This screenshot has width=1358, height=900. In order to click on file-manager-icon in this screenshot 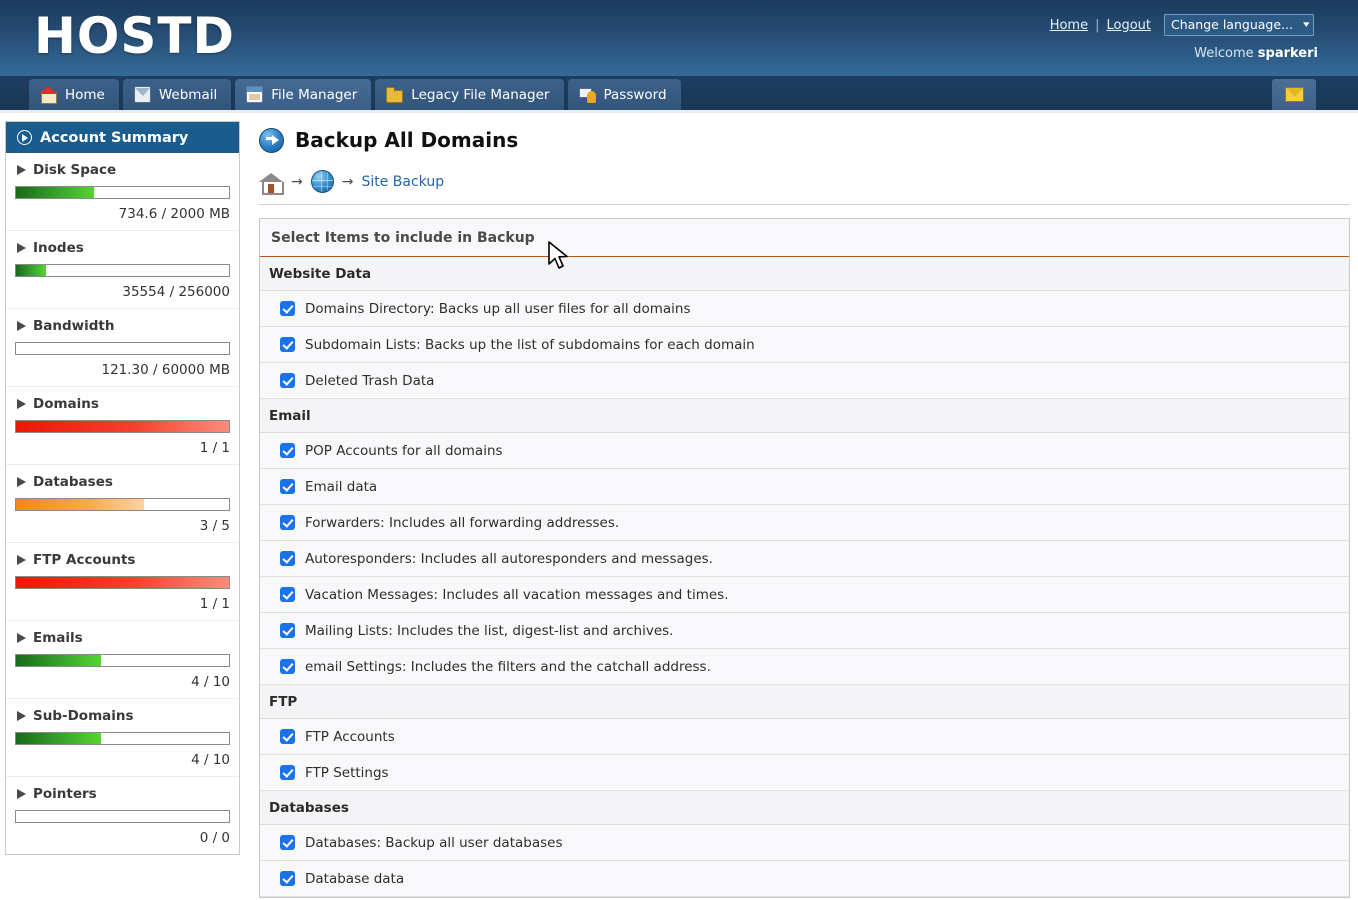, I will do `click(255, 94)`.